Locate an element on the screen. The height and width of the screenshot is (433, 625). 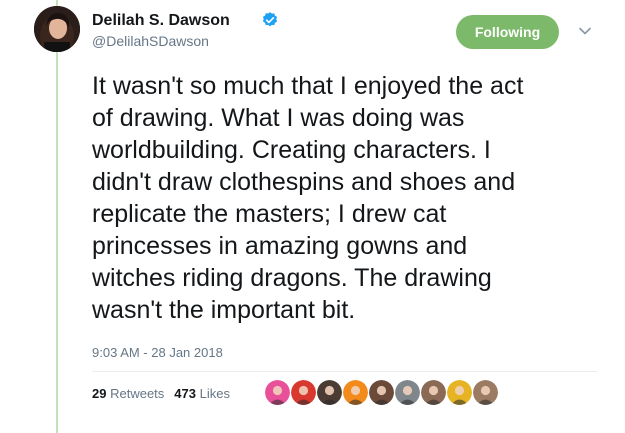
avatar-pink-cartoon is located at coordinates (277, 392).